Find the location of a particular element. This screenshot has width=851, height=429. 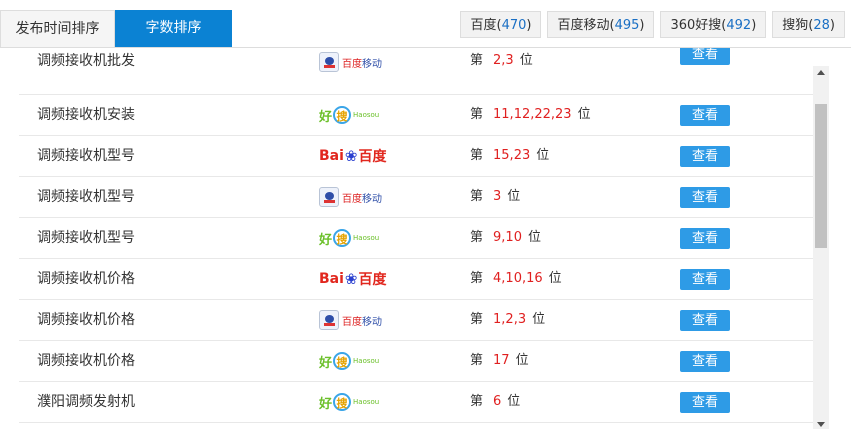

scrollbar is located at coordinates (821, 247).